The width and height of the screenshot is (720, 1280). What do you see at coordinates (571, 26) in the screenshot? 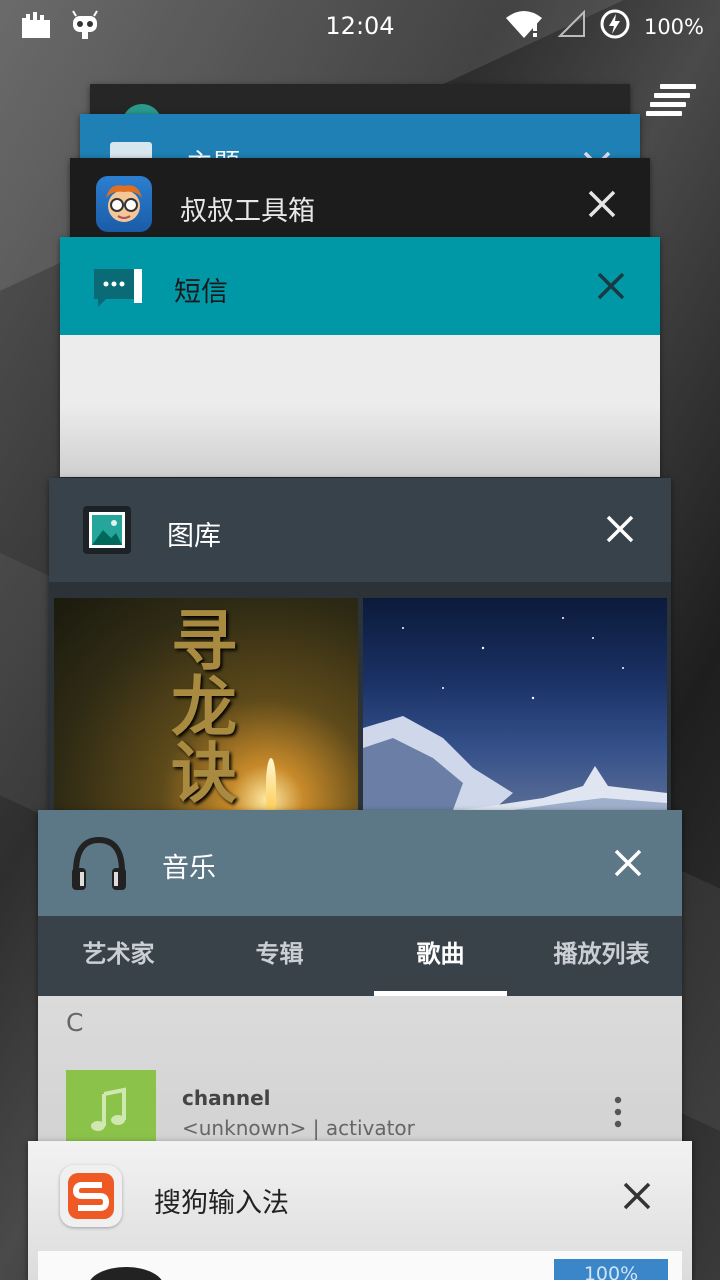
I see `cell-signal-icon` at bounding box center [571, 26].